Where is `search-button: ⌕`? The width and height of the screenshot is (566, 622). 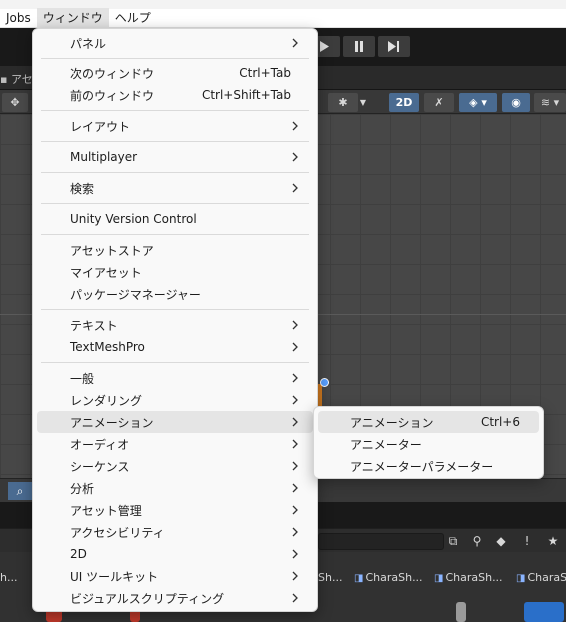 search-button: ⌕ is located at coordinates (20, 491).